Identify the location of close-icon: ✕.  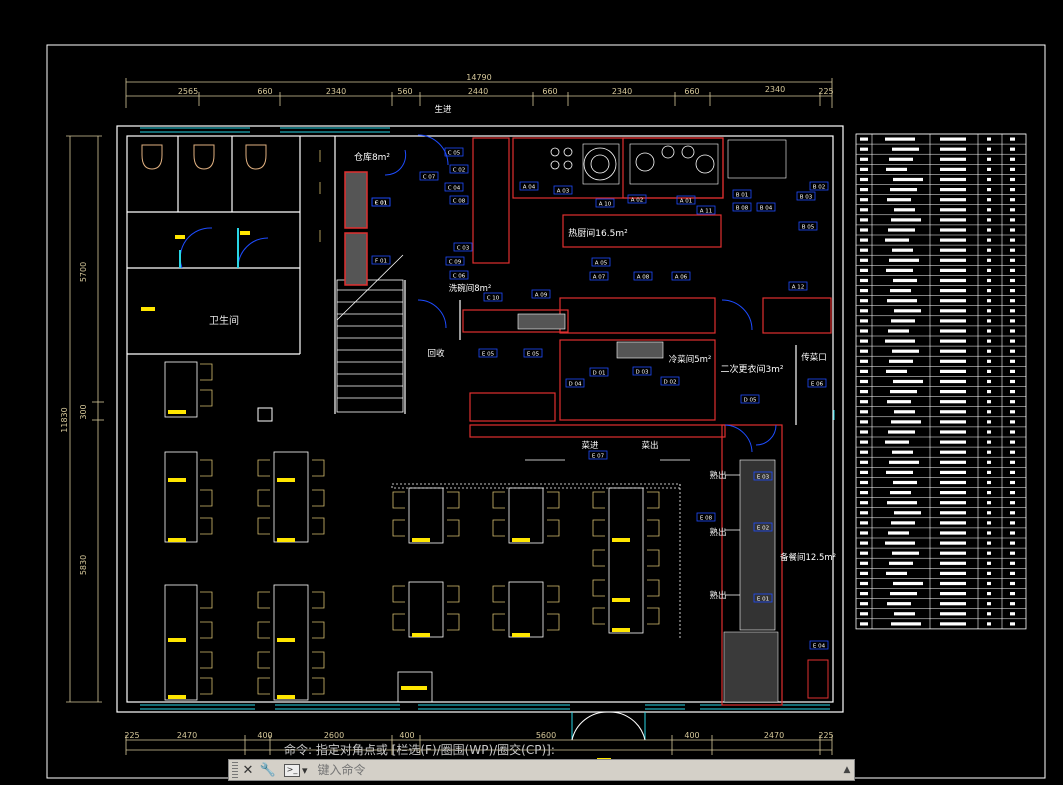
(248, 770).